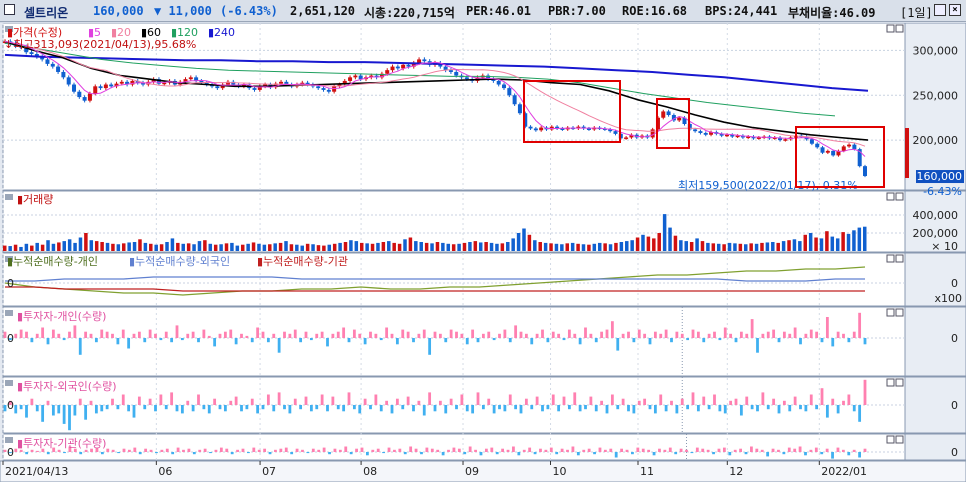 The image size is (966, 482). Describe the element at coordinates (955, 10) in the screenshot. I see `close-icon: ×` at that location.